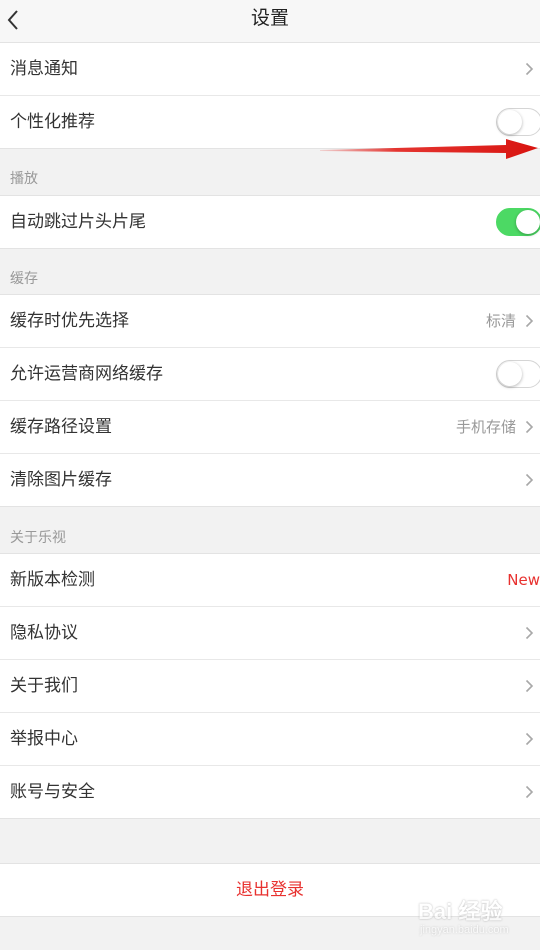 Image resolution: width=540 pixels, height=950 pixels. What do you see at coordinates (24, 279) in the screenshot?
I see `section-title-cache: 缓存` at bounding box center [24, 279].